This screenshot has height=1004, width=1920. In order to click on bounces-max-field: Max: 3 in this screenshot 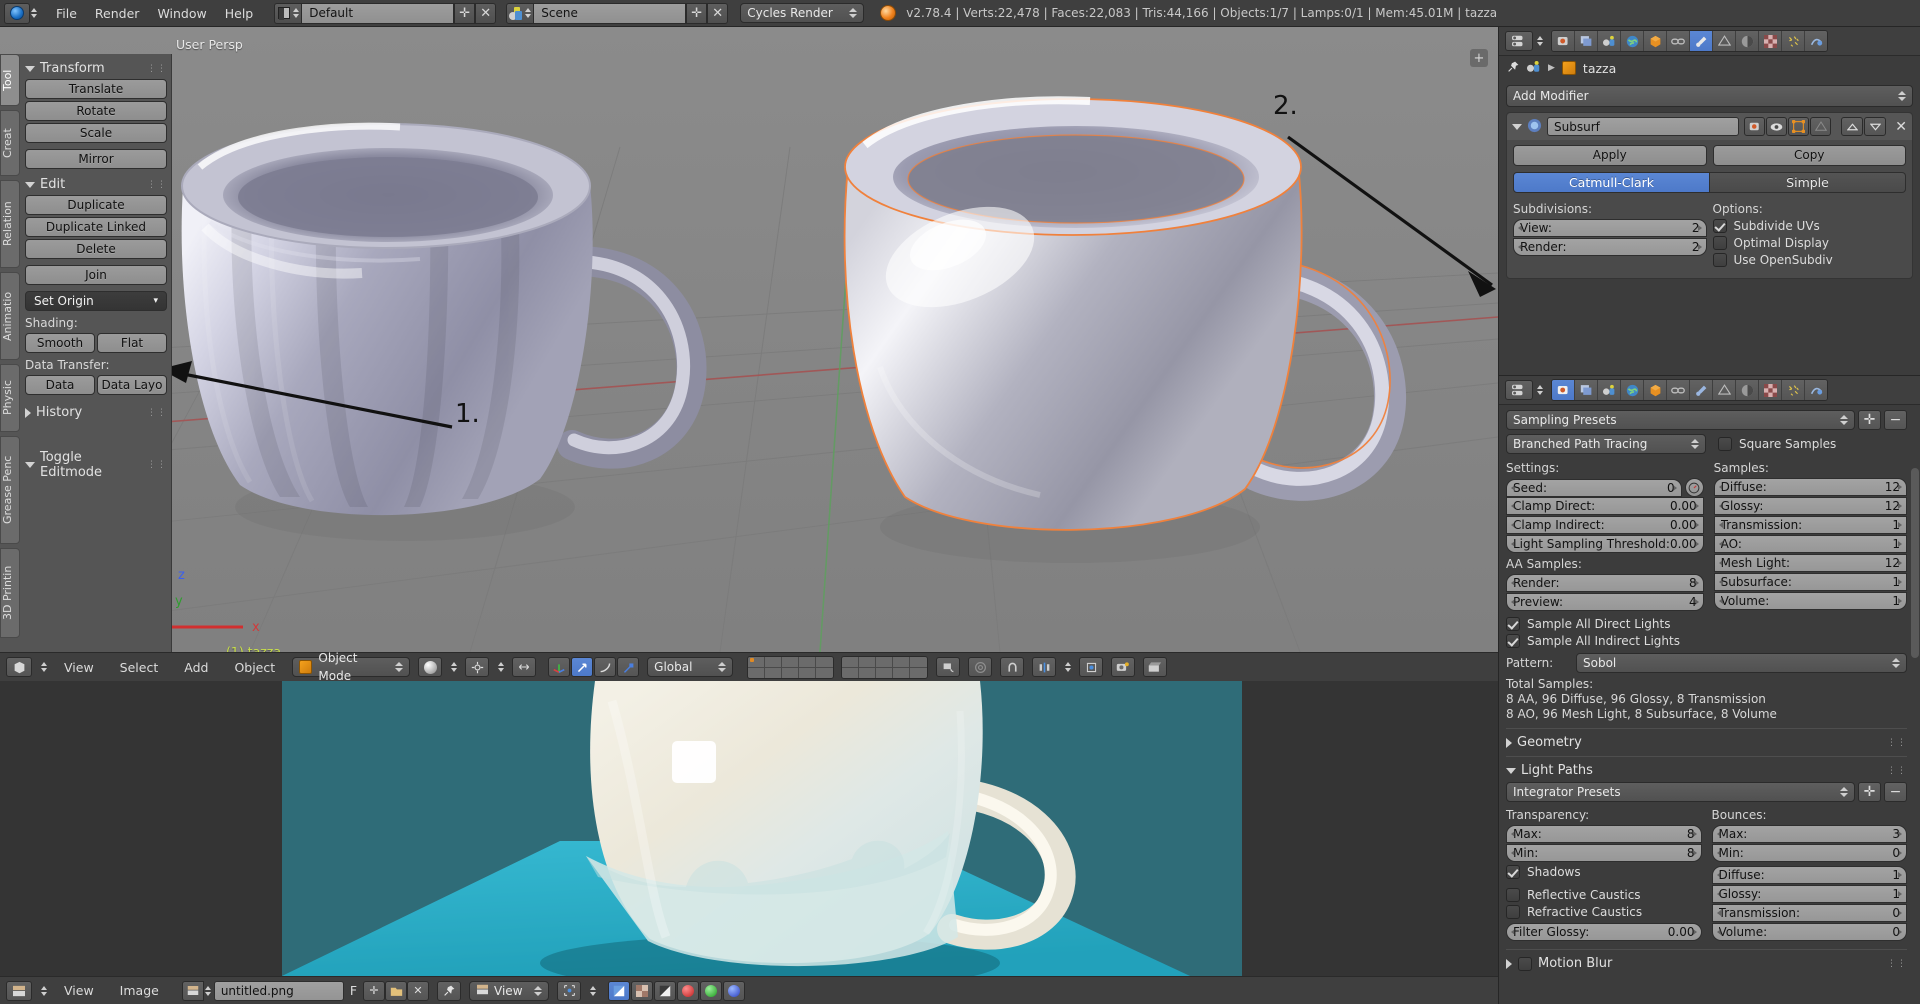, I will do `click(1809, 834)`.